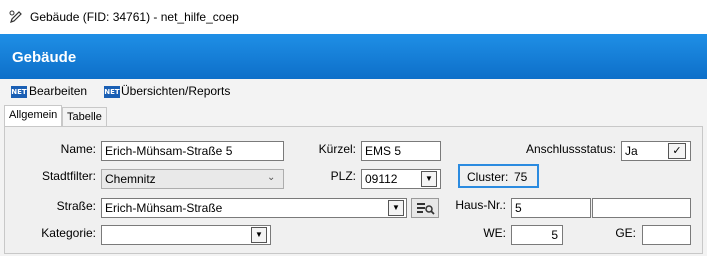  What do you see at coordinates (58, 91) in the screenshot?
I see `edit-button: Bearbeiten` at bounding box center [58, 91].